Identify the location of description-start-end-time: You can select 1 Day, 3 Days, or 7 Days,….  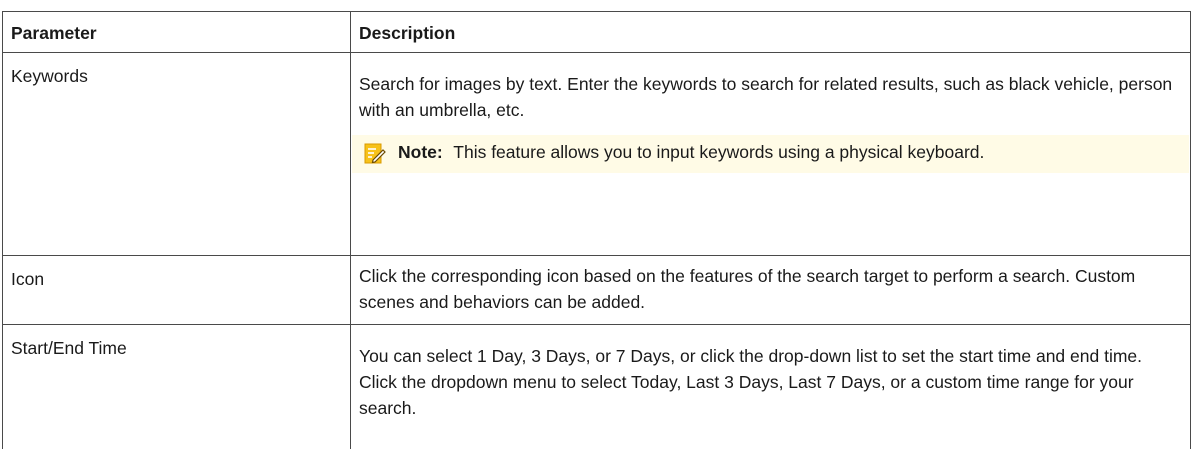
(751, 382).